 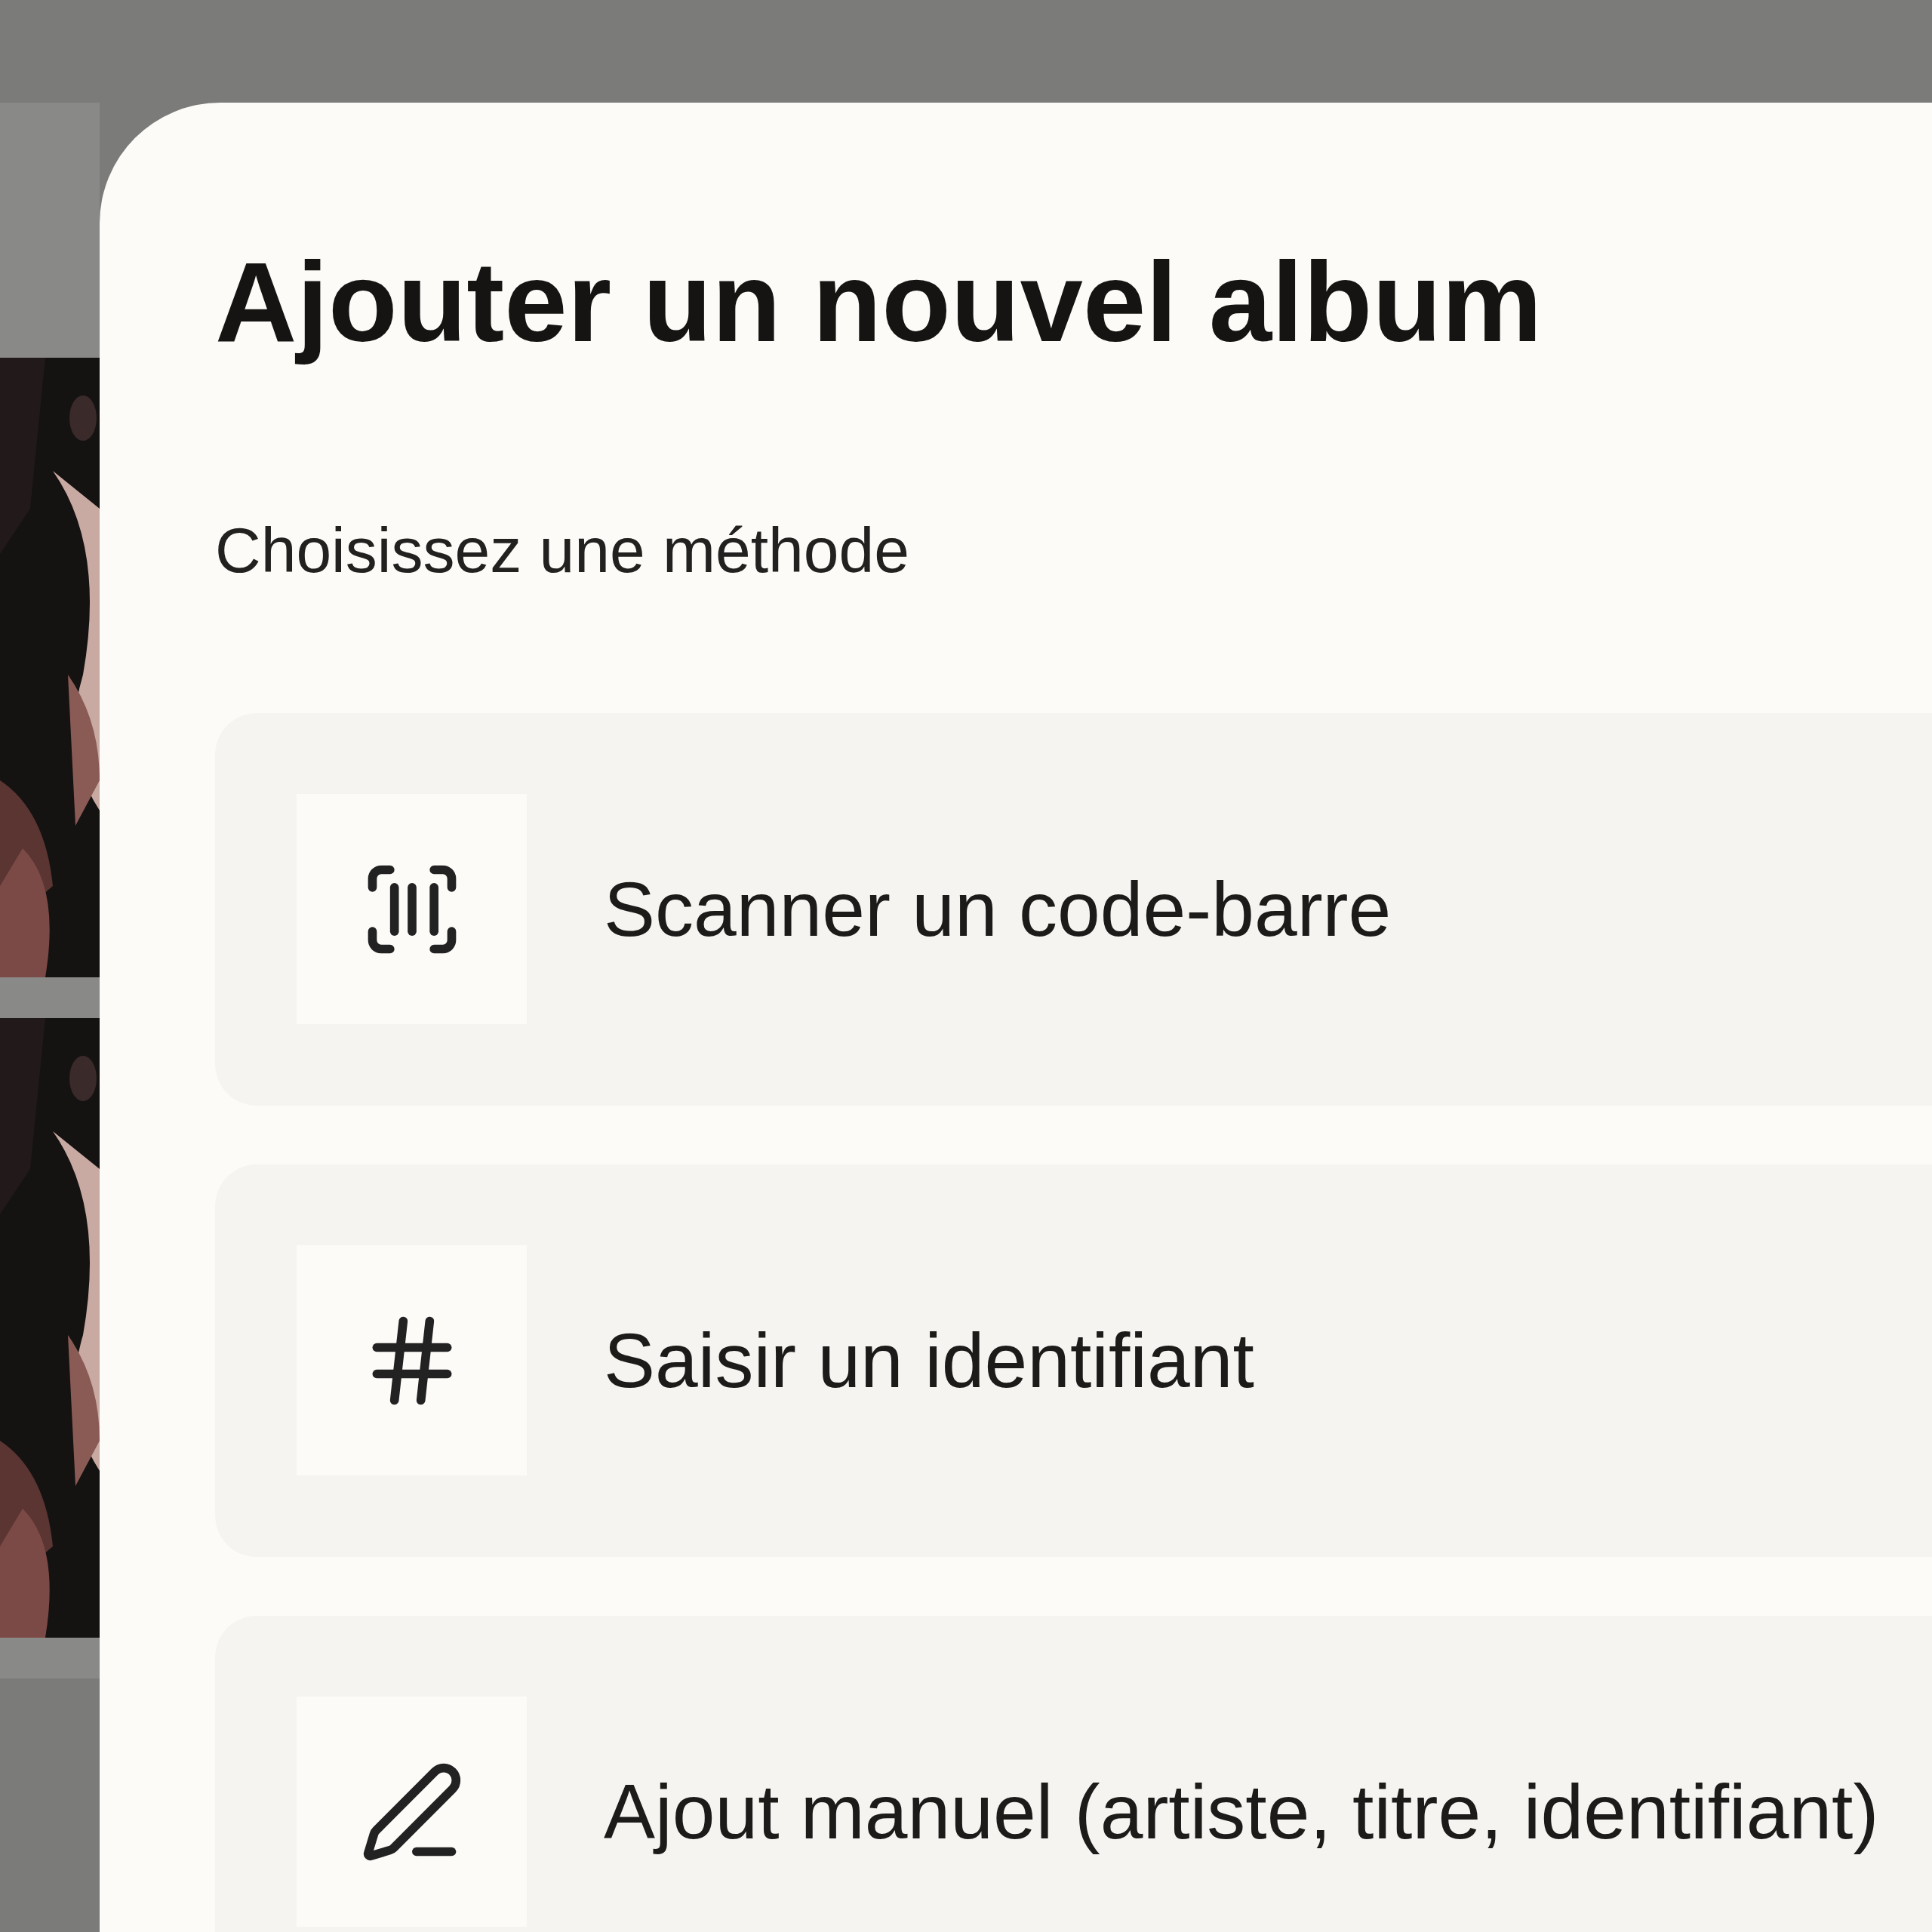 I want to click on sheet-title: Ajouter un nouvel album, so click(x=879, y=302).